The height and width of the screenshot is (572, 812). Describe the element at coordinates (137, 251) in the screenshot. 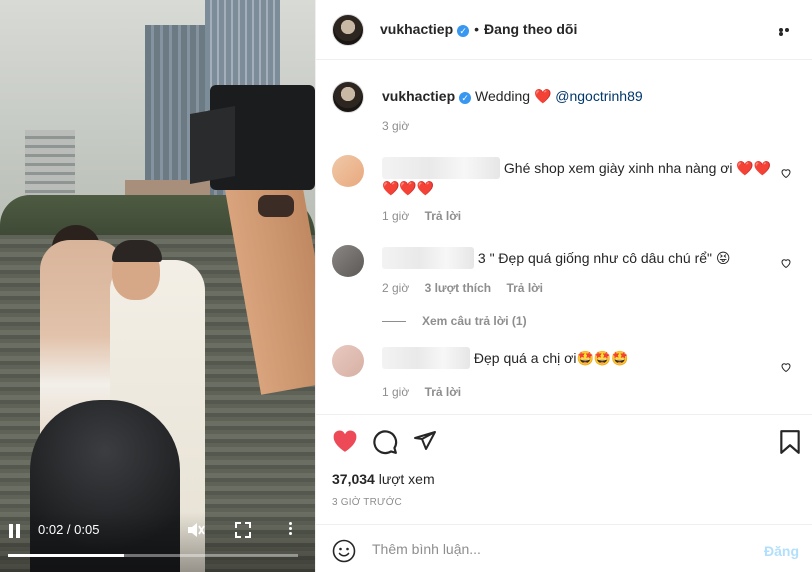

I see `video-man-hair` at that location.